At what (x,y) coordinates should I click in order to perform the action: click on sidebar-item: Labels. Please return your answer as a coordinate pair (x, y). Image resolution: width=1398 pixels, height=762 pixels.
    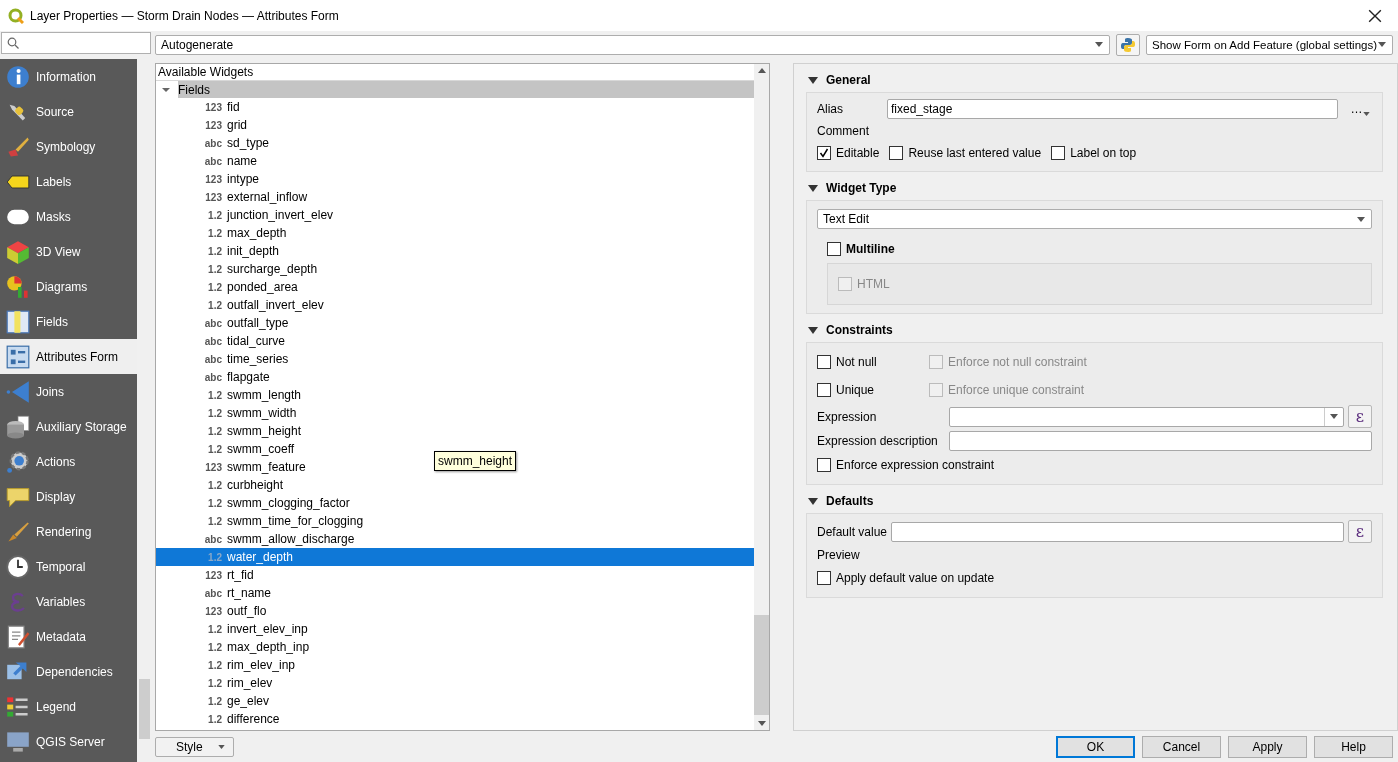
    Looking at the image, I should click on (68, 181).